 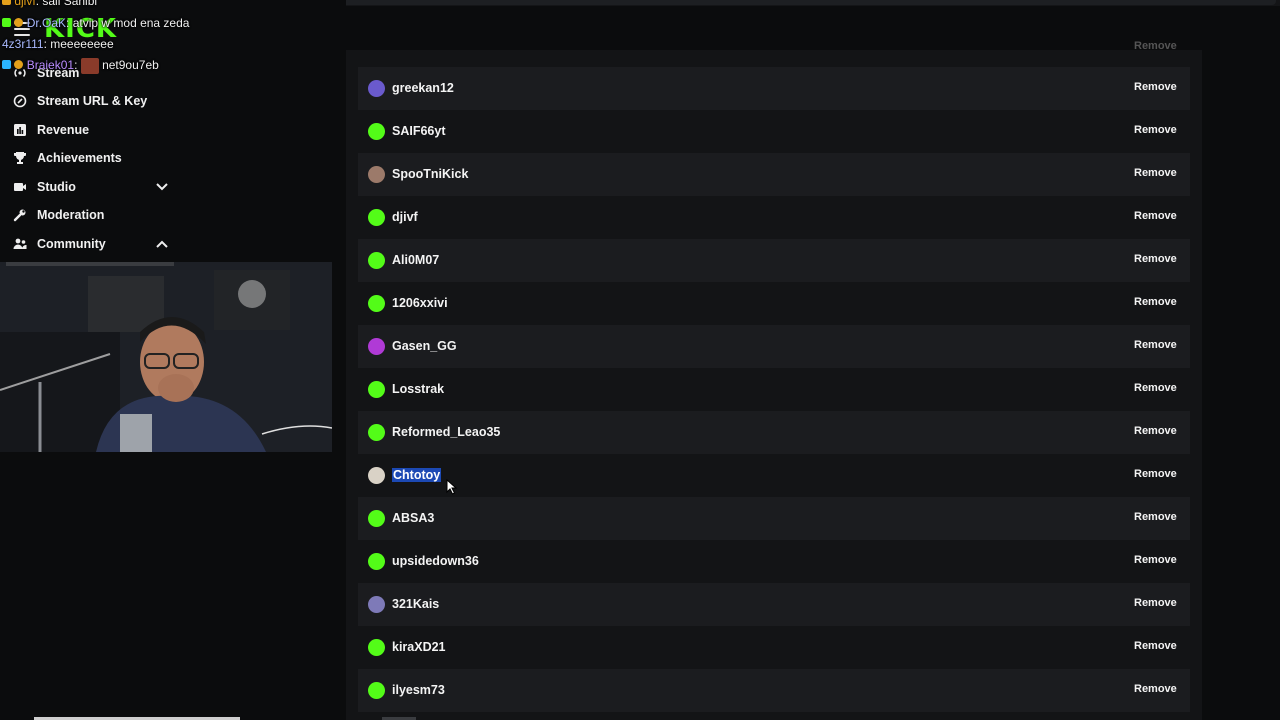 I want to click on sidebar-item-moderation: Moderation, so click(x=58, y=215).